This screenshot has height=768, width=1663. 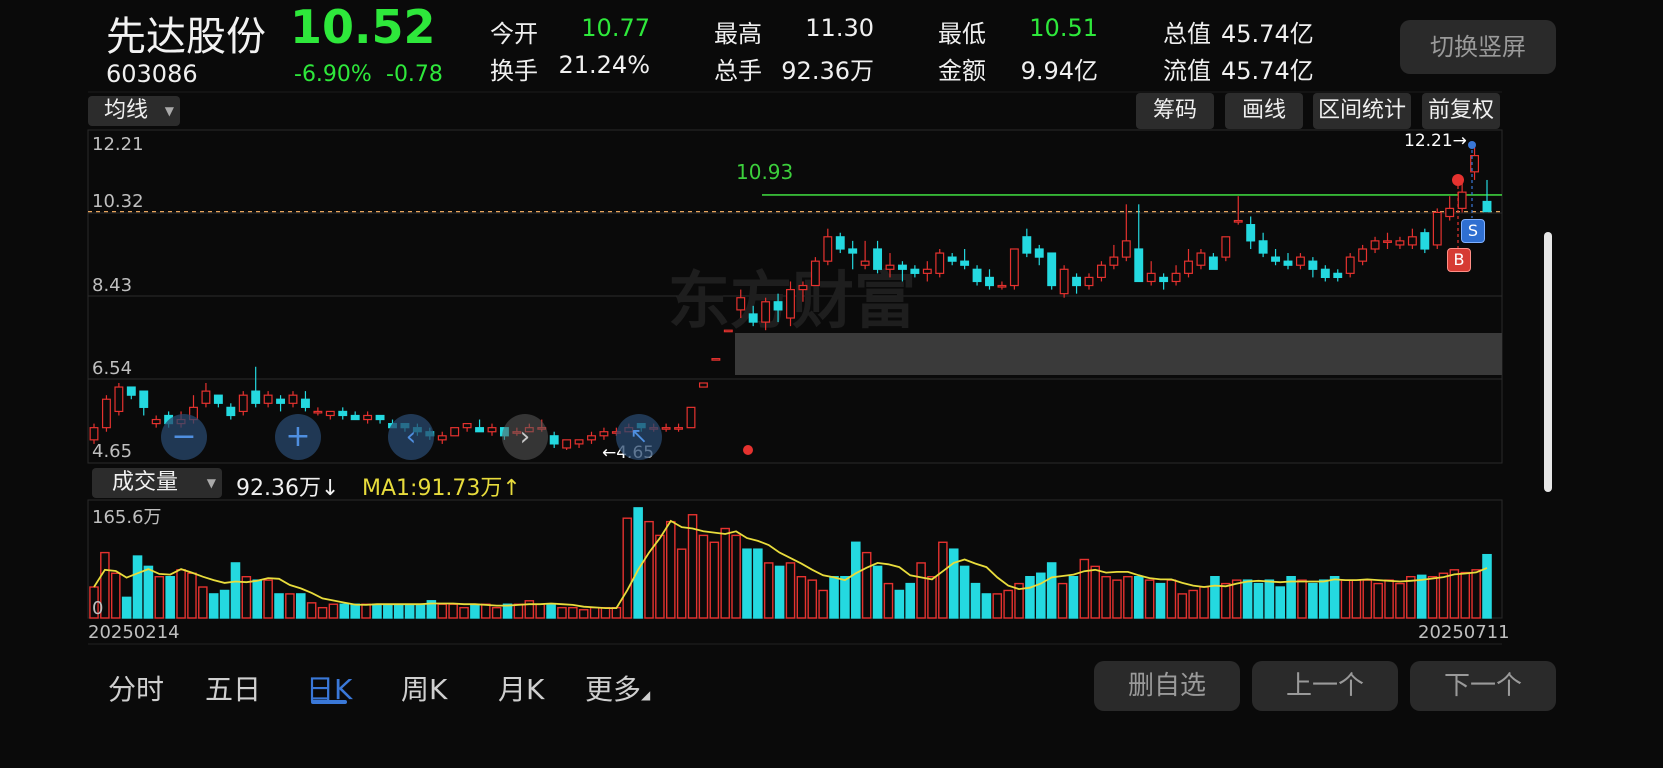 What do you see at coordinates (112, 285) in the screenshot?
I see `y-label: 8.43` at bounding box center [112, 285].